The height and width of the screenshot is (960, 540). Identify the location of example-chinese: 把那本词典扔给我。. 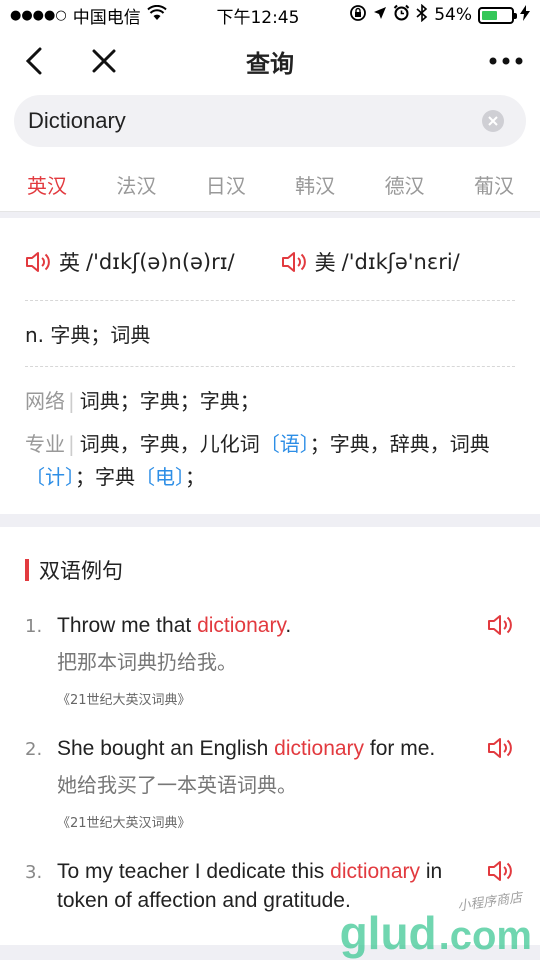
(147, 662).